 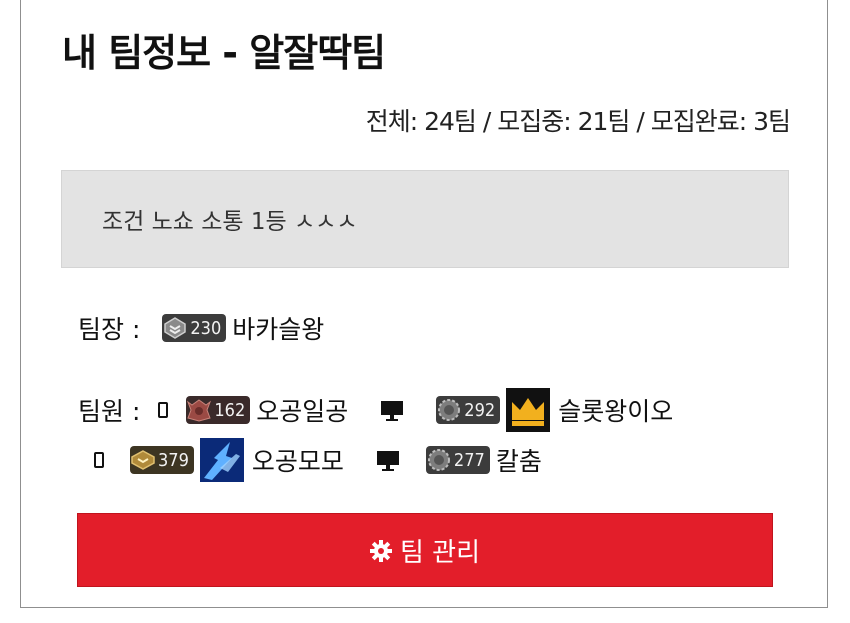 I want to click on team-description: 조건 노쇼 소통 1등 ㅅㅅㅅ, so click(x=230, y=222).